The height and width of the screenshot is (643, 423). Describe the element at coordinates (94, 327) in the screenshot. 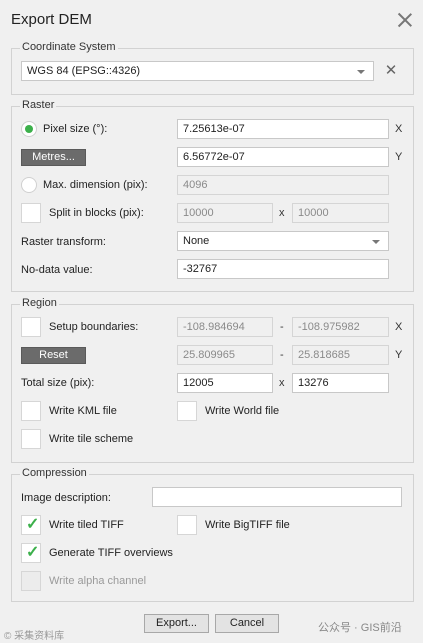

I see `setup-boundaries-label: Setup boundaries:` at that location.